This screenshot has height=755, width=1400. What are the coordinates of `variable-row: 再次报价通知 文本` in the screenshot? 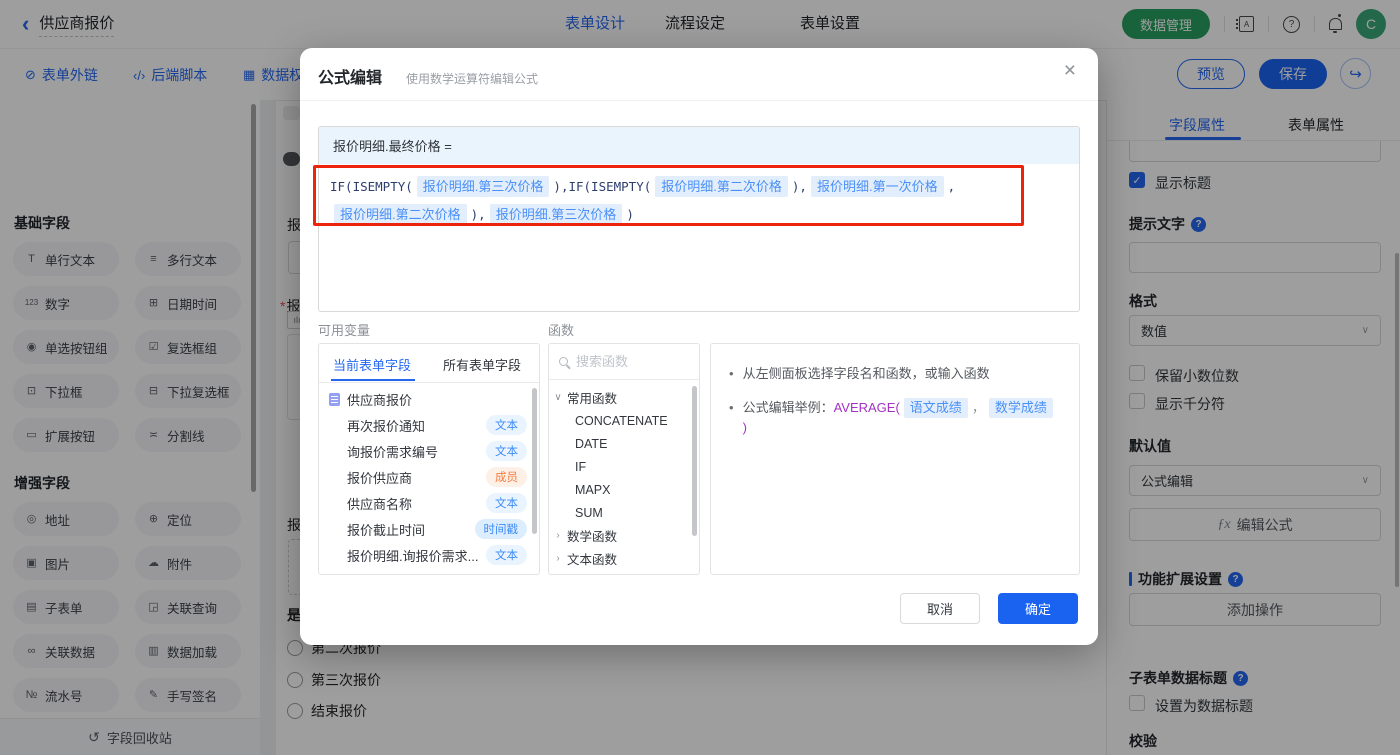 It's located at (429, 425).